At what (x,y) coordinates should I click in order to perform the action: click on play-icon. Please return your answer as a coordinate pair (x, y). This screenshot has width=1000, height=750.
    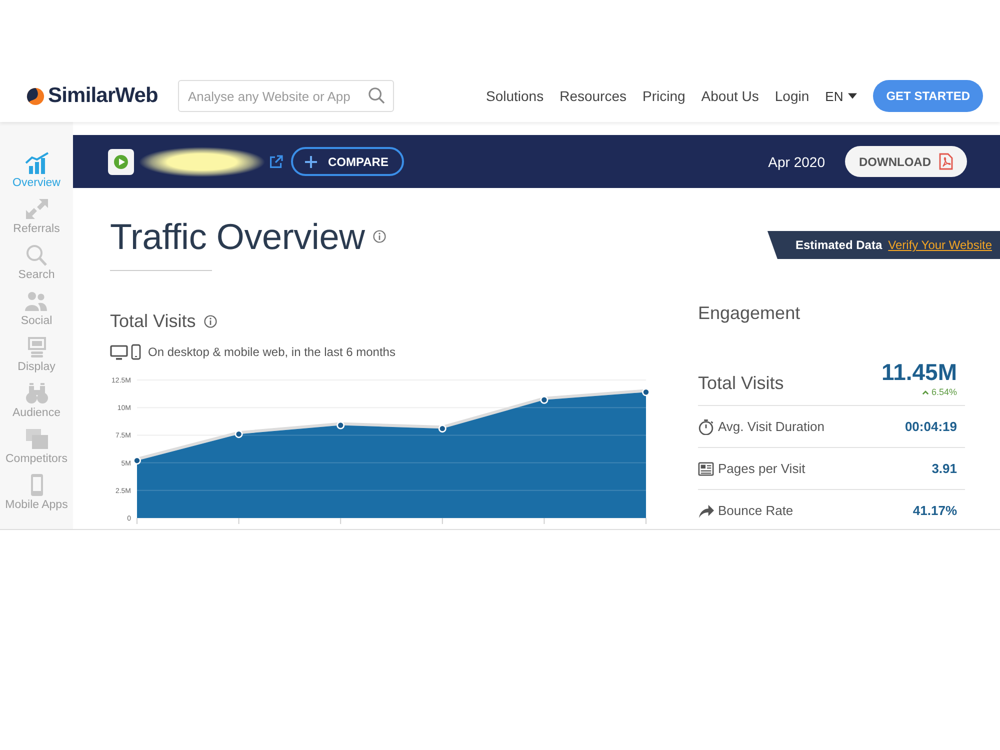
    Looking at the image, I should click on (121, 161).